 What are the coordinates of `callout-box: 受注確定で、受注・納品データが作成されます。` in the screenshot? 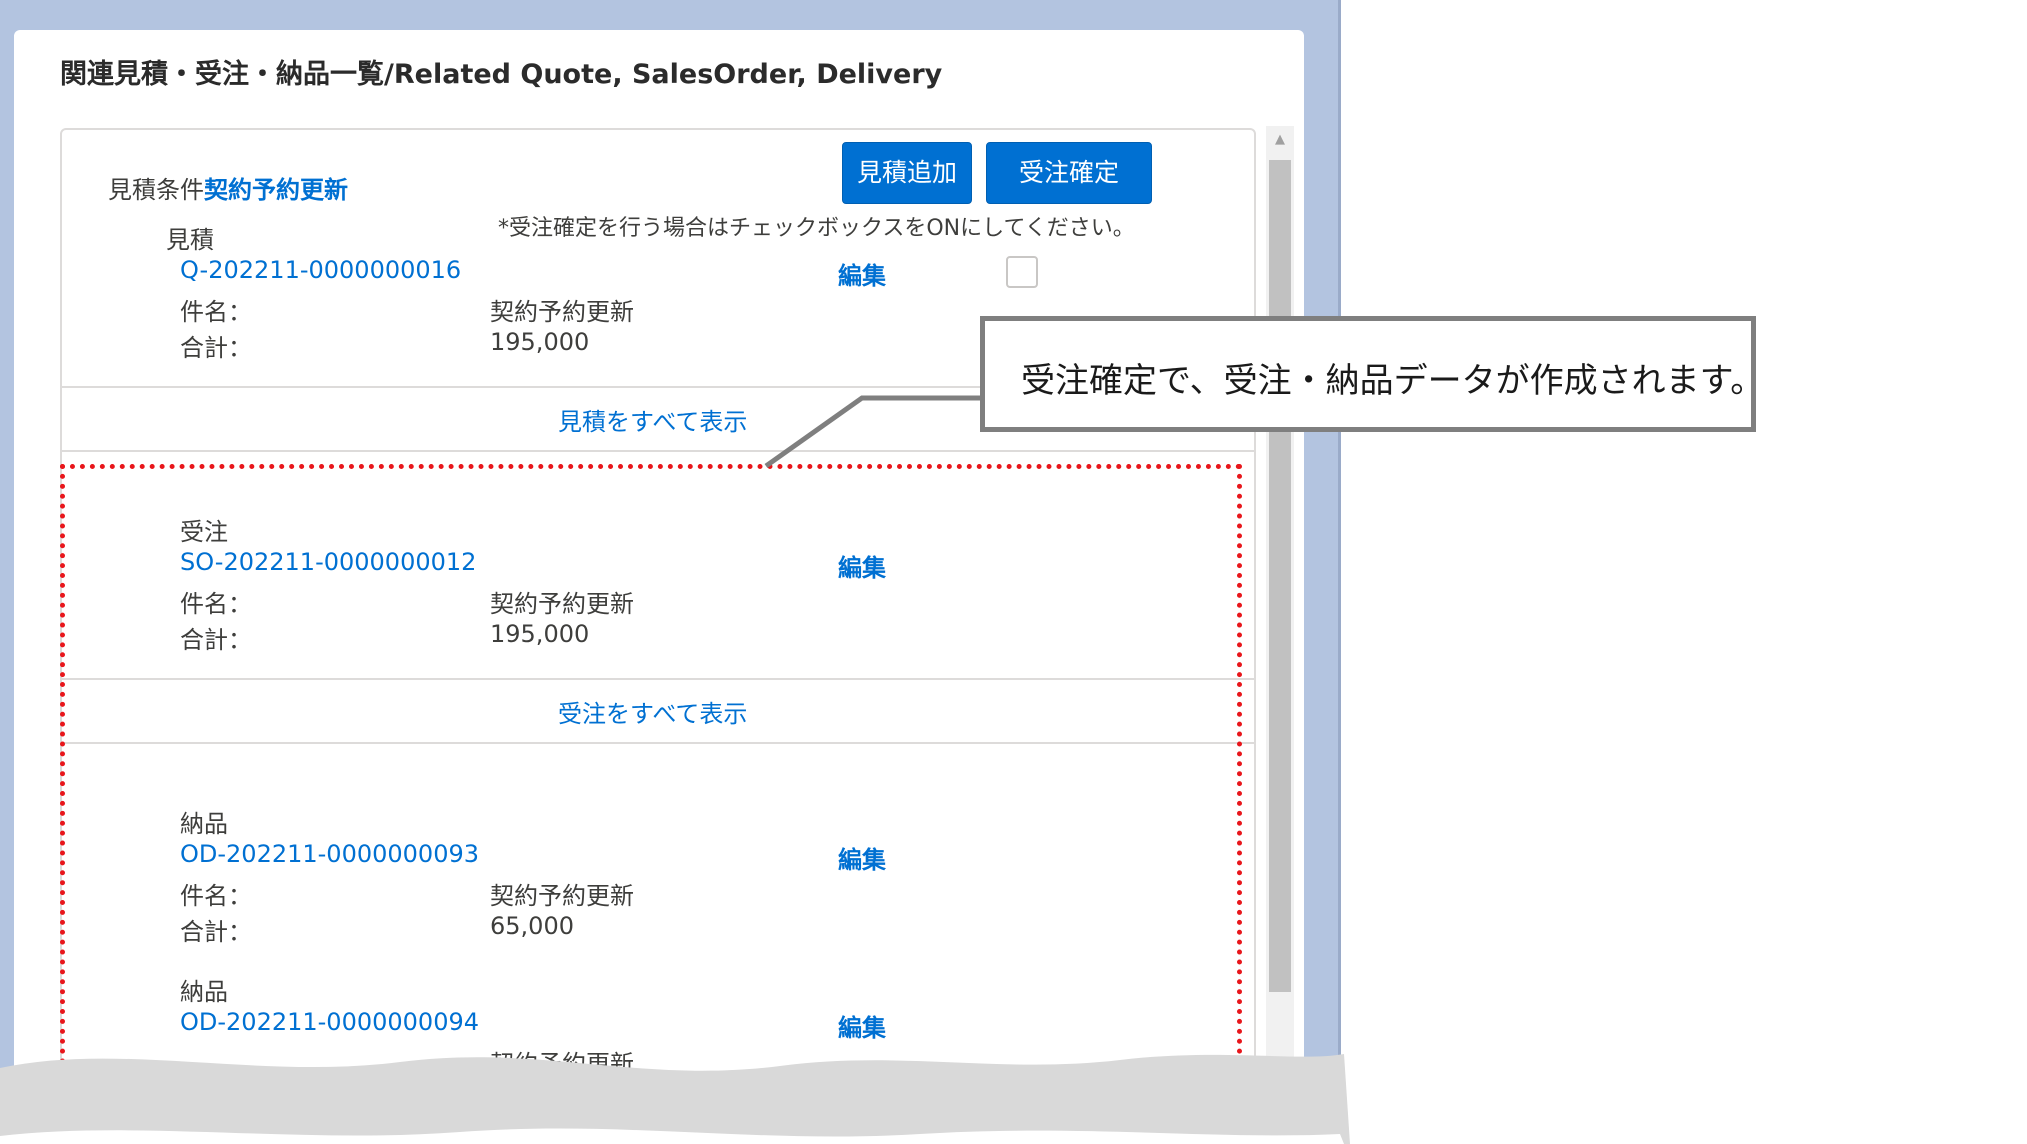 It's located at (1372, 374).